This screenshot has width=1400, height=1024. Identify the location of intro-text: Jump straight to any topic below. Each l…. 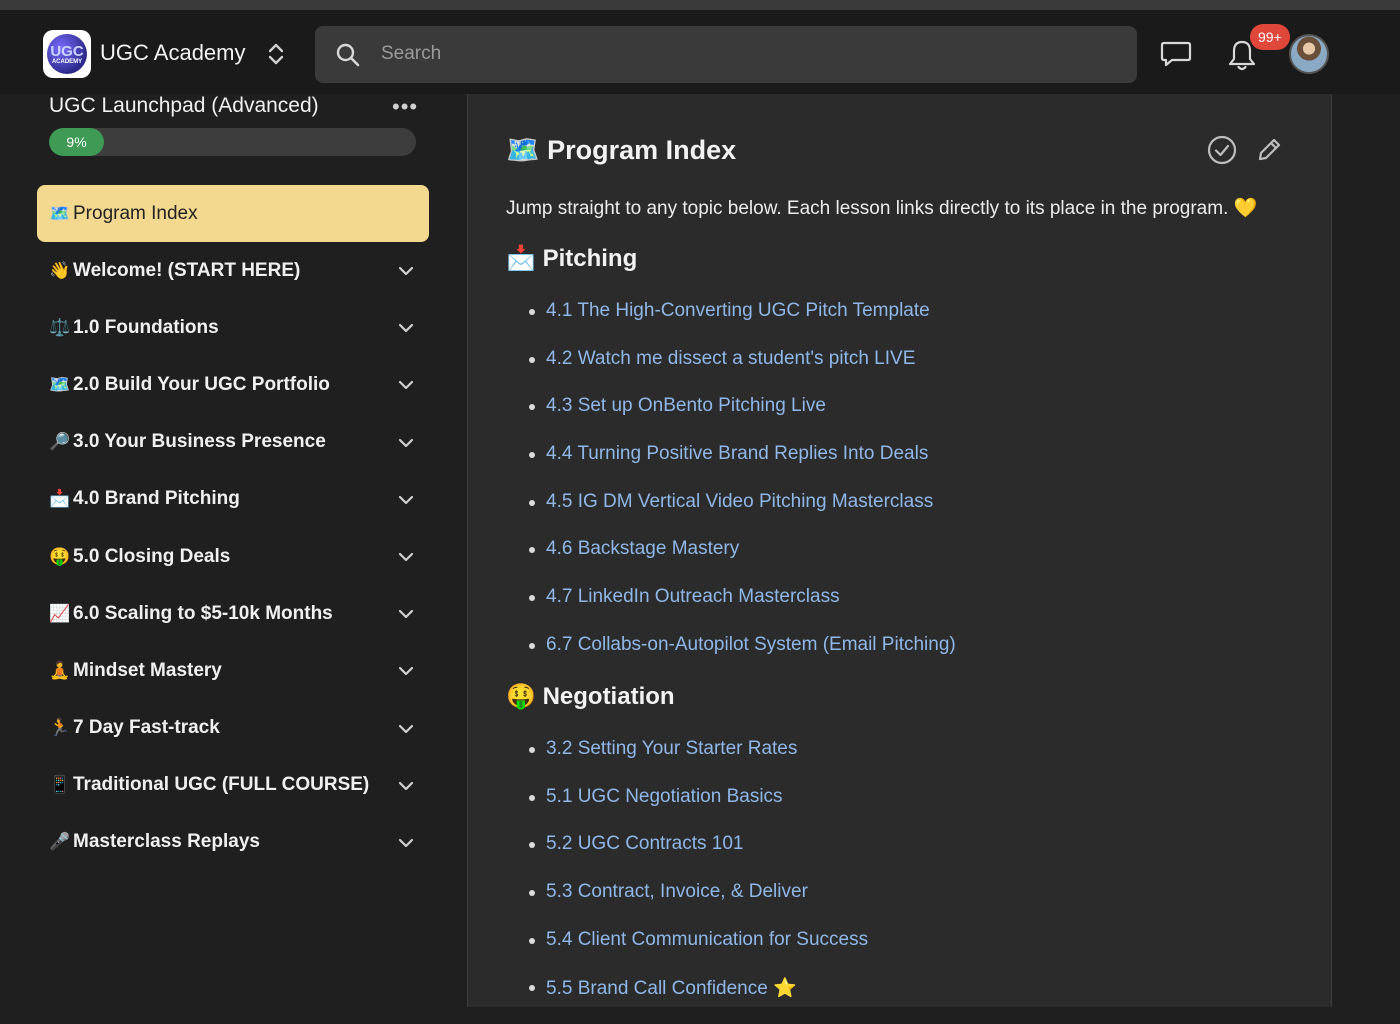
(882, 208).